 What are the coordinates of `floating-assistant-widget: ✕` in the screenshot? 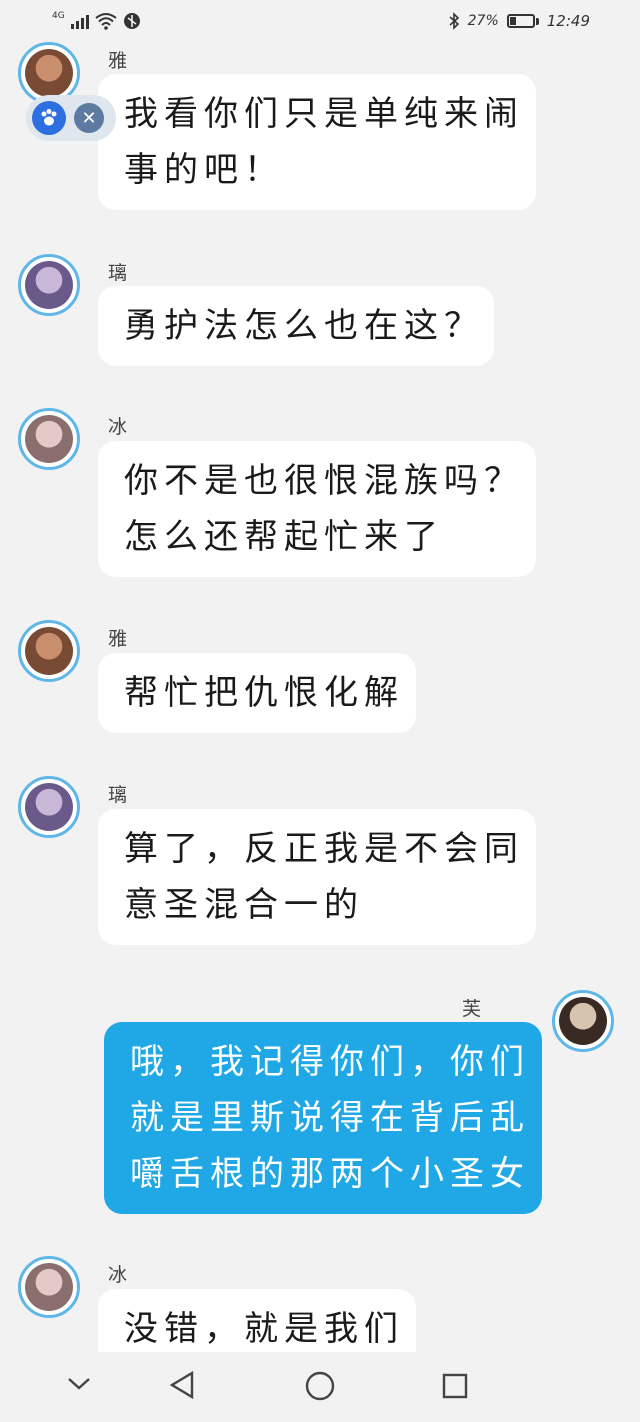 It's located at (71, 118).